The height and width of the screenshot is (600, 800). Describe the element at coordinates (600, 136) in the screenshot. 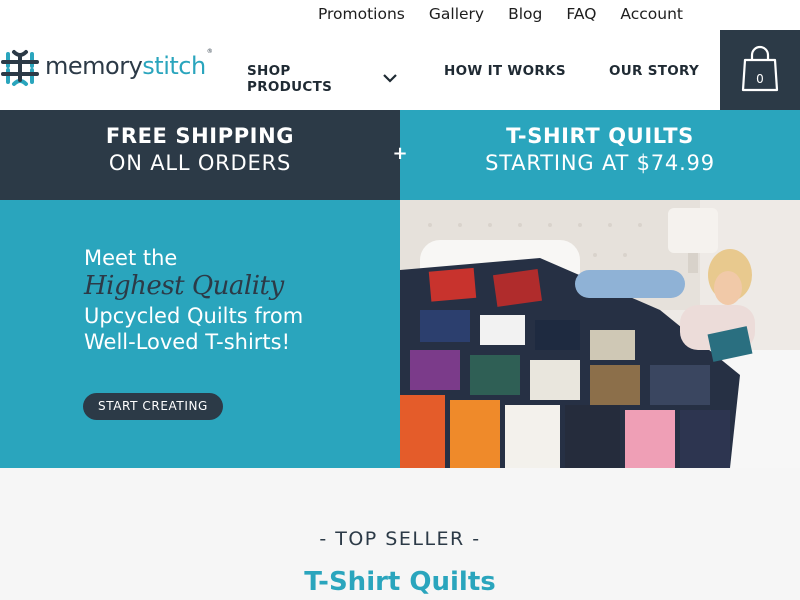

I see `tshirt-quilts-promo-title: T-SHIRT QUILTS` at that location.